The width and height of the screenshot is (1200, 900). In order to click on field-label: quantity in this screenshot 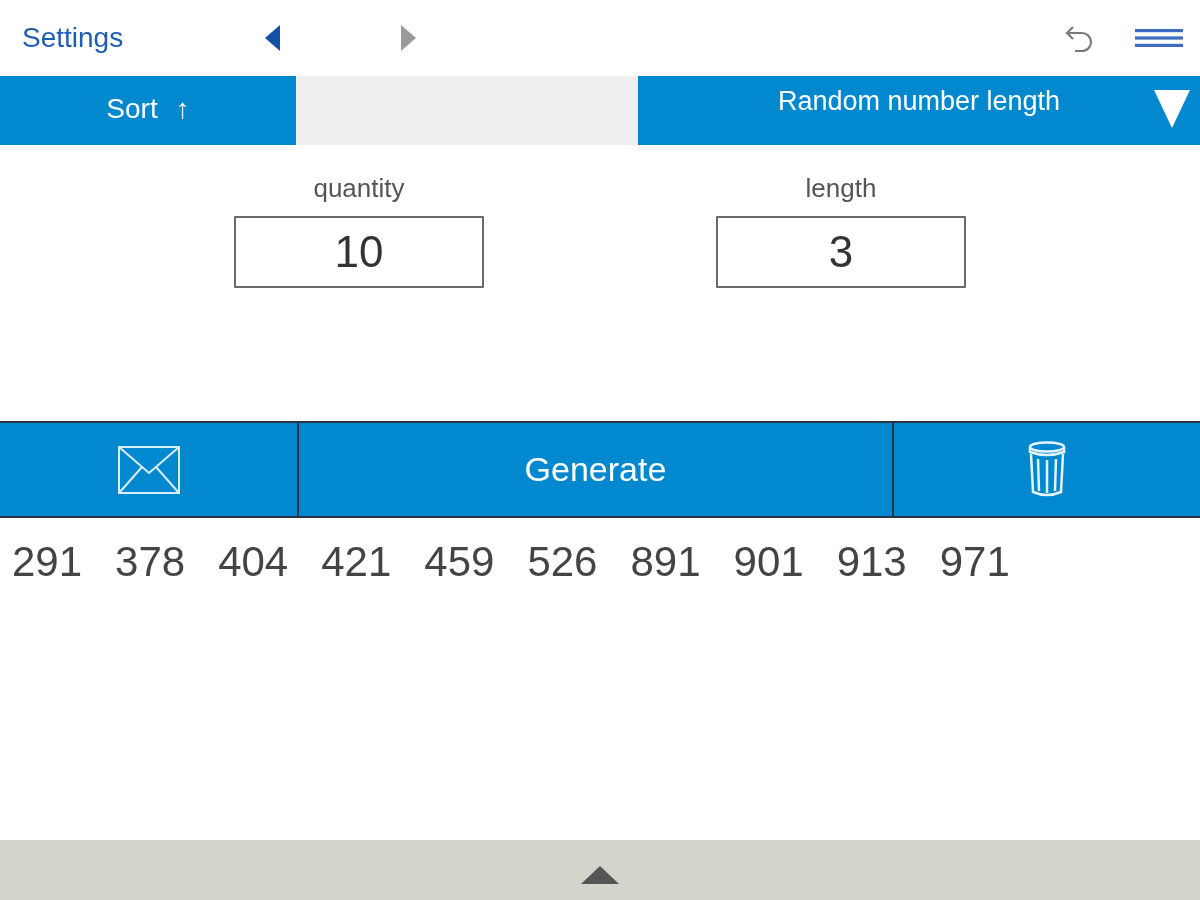, I will do `click(359, 188)`.